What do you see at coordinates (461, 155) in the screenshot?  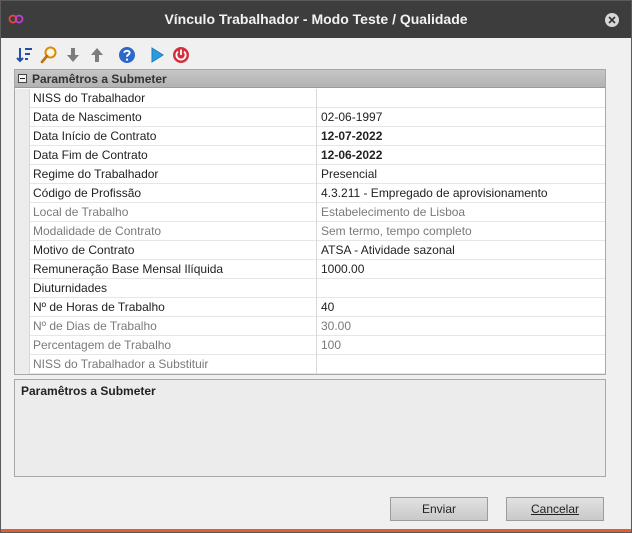 I see `row-value-field: 12-06-2022` at bounding box center [461, 155].